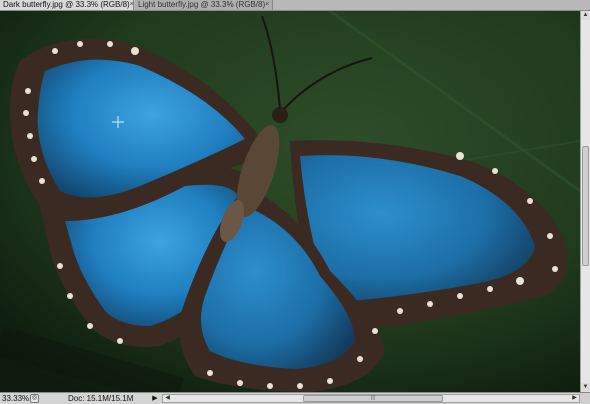 This screenshot has width=590, height=404. What do you see at coordinates (585, 206) in the screenshot?
I see `vertical-scroll-thumb` at bounding box center [585, 206].